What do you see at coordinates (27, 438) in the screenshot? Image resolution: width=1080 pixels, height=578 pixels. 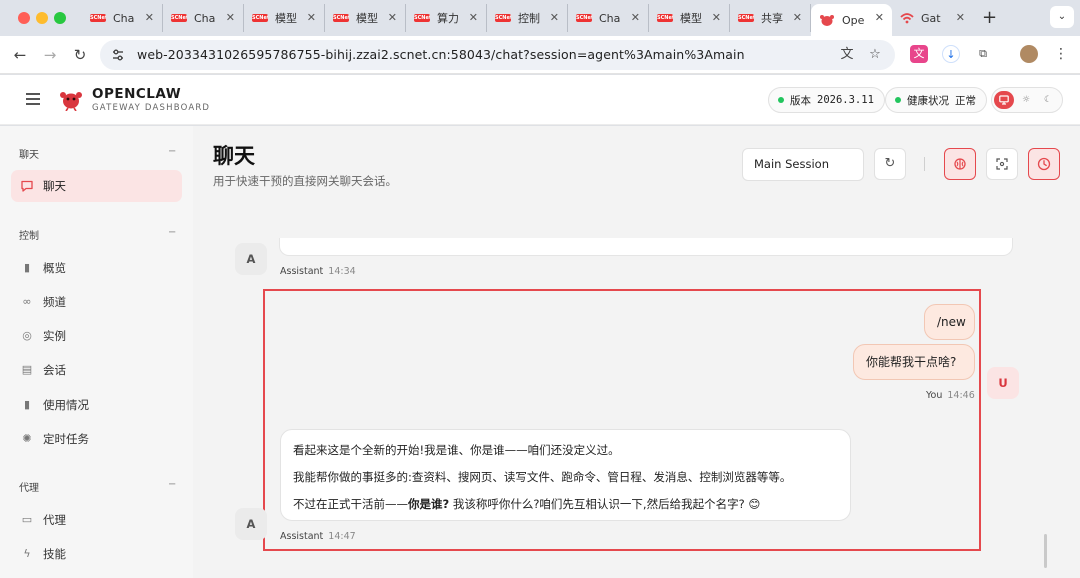 I see `loader-icon: ✺` at bounding box center [27, 438].